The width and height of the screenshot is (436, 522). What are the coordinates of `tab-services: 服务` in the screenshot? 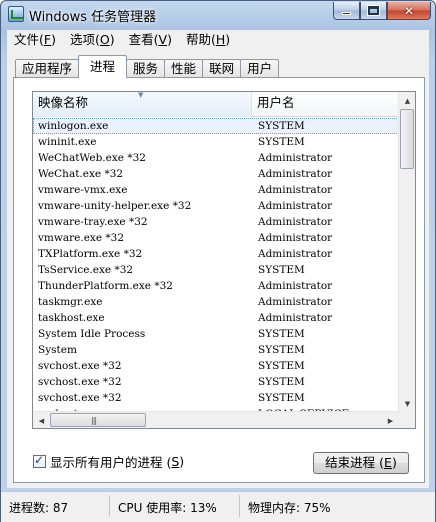 It's located at (146, 68).